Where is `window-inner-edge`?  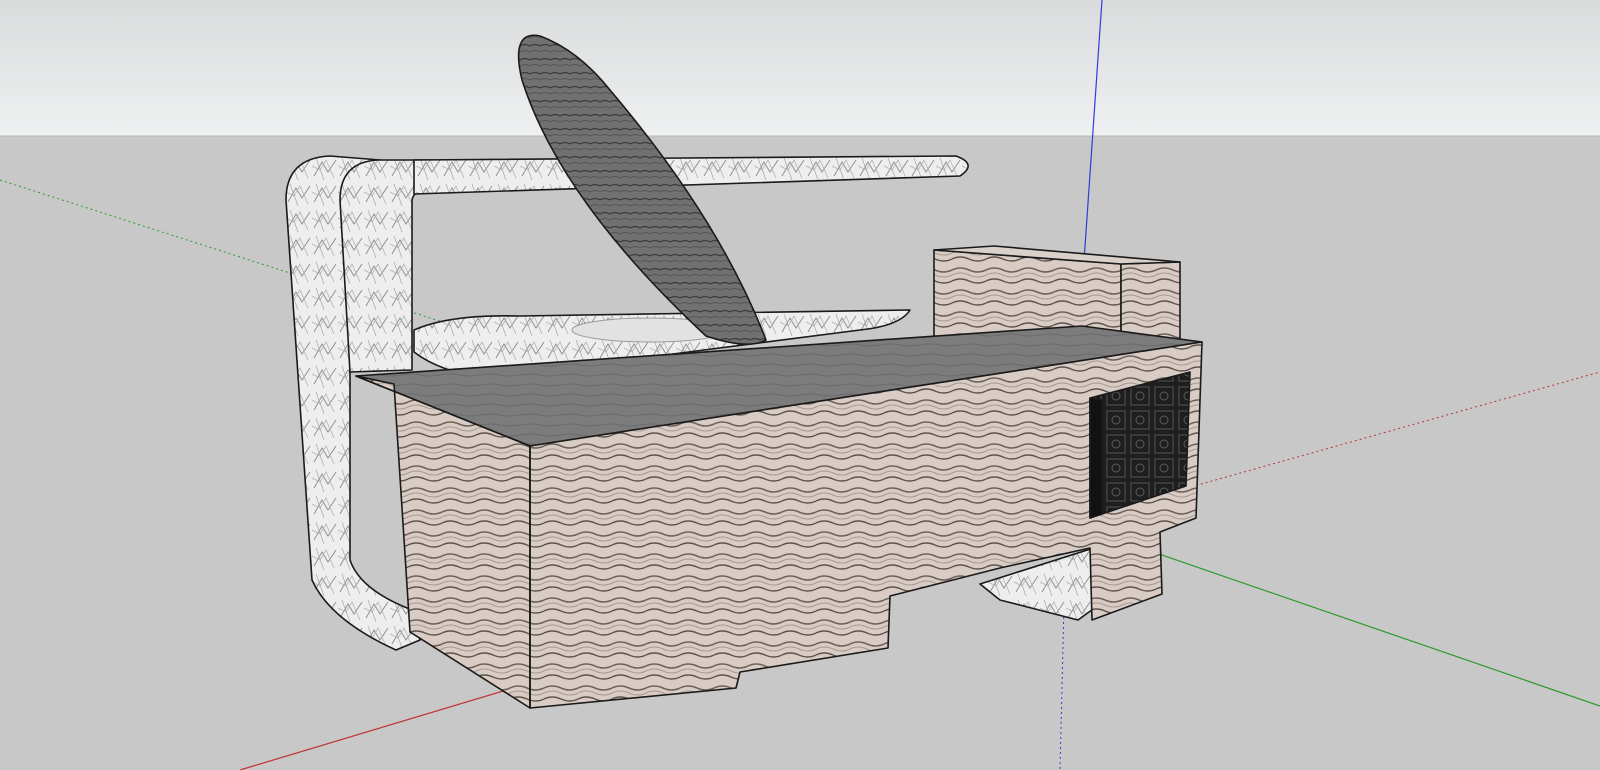
window-inner-edge is located at coordinates (1096, 458).